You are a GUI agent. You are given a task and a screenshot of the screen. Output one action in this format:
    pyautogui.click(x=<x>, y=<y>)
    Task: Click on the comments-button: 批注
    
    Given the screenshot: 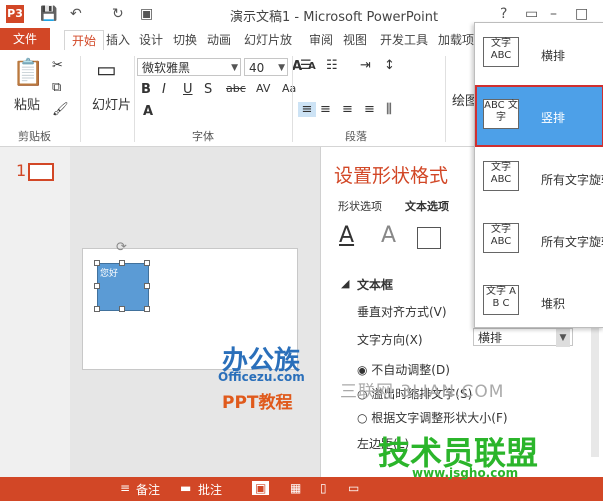 What is the action you would take?
    pyautogui.click(x=210, y=489)
    